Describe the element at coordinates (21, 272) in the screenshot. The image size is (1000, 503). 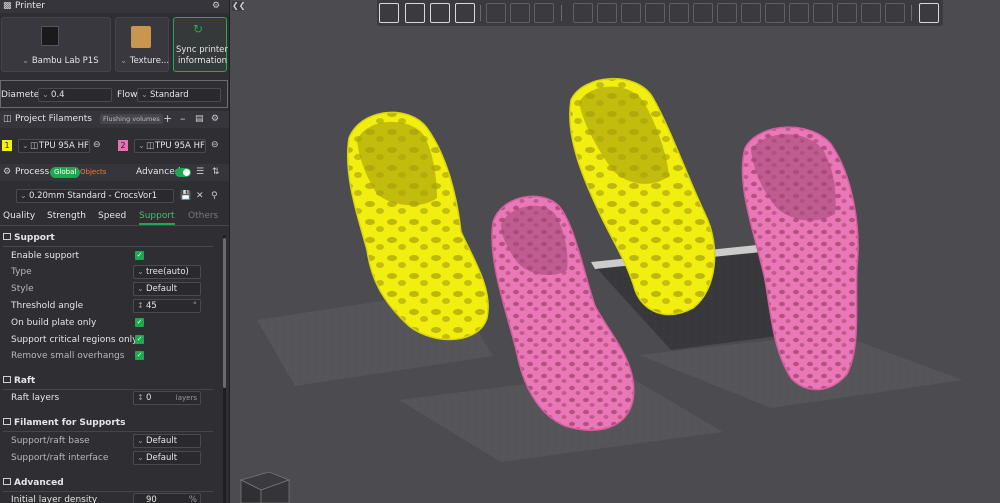
I see `support-type-label: Type` at that location.